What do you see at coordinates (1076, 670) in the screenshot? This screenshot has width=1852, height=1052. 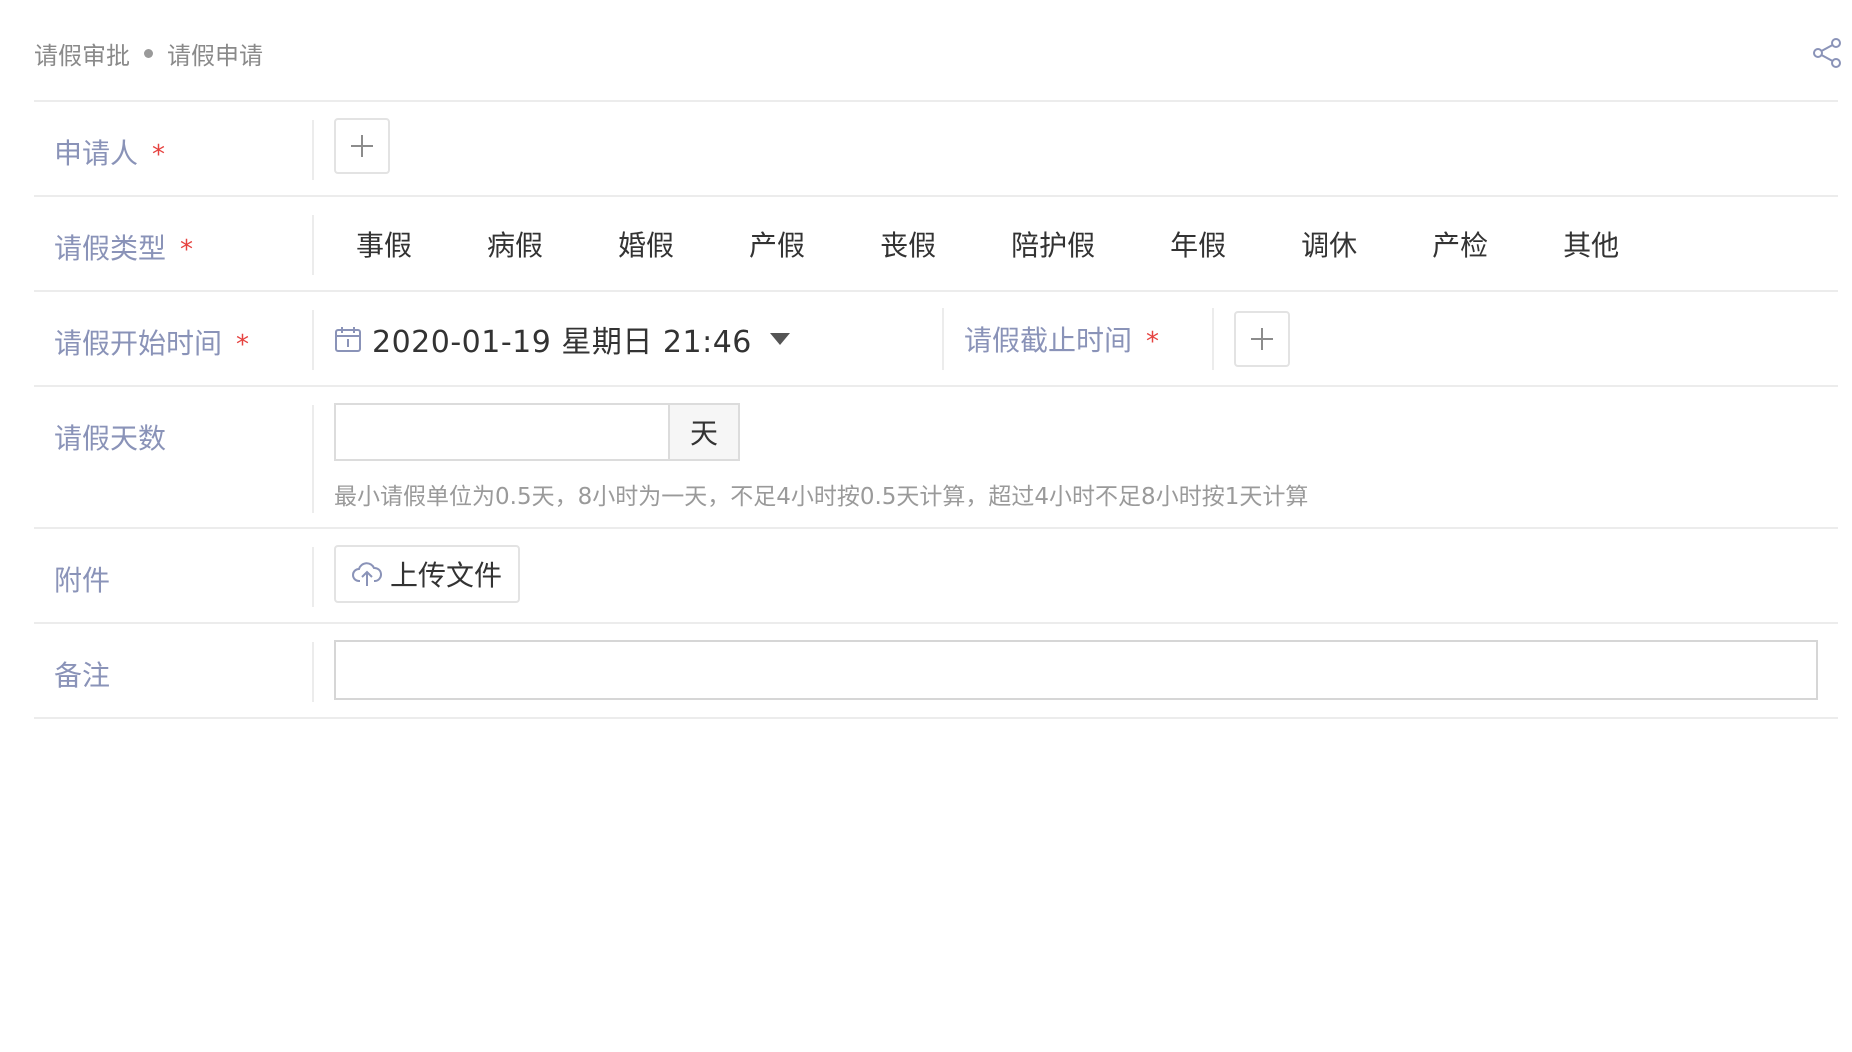 I see `remark-input` at bounding box center [1076, 670].